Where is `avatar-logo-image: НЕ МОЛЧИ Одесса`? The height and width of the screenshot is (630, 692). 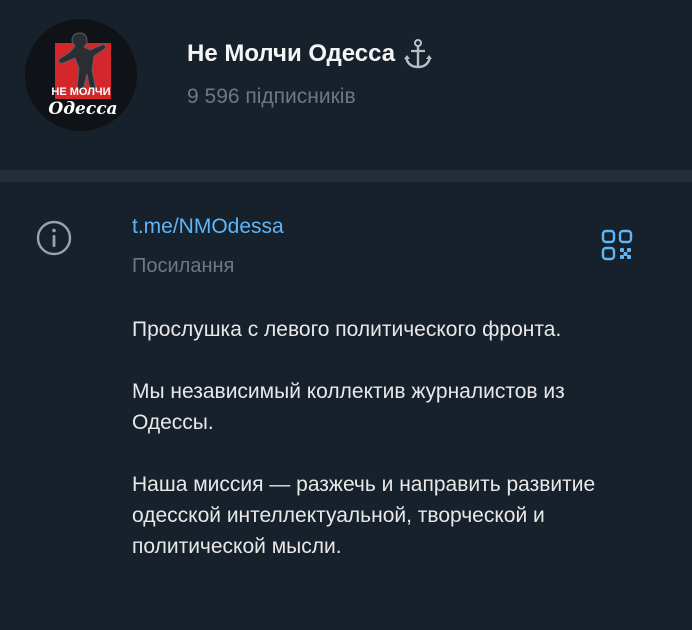
avatar-logo-image: НЕ МОЛЧИ Одесса is located at coordinates (81, 75).